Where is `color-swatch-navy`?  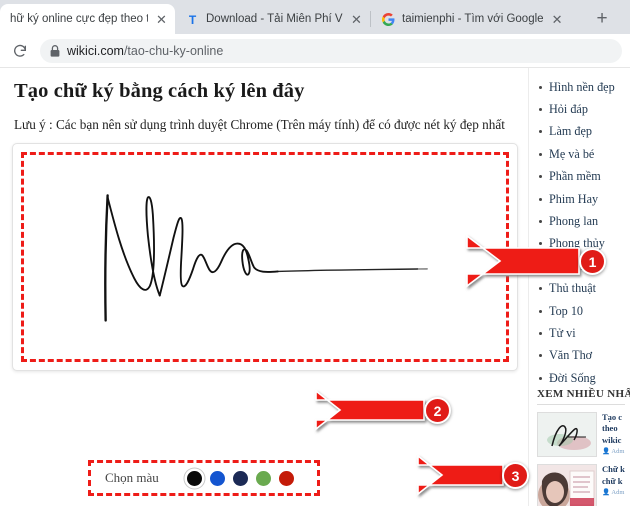 color-swatch-navy is located at coordinates (240, 478).